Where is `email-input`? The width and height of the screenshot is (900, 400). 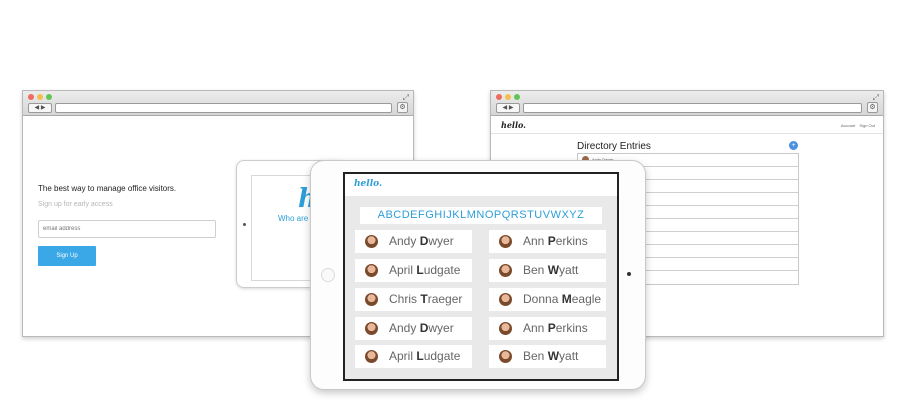 email-input is located at coordinates (127, 229).